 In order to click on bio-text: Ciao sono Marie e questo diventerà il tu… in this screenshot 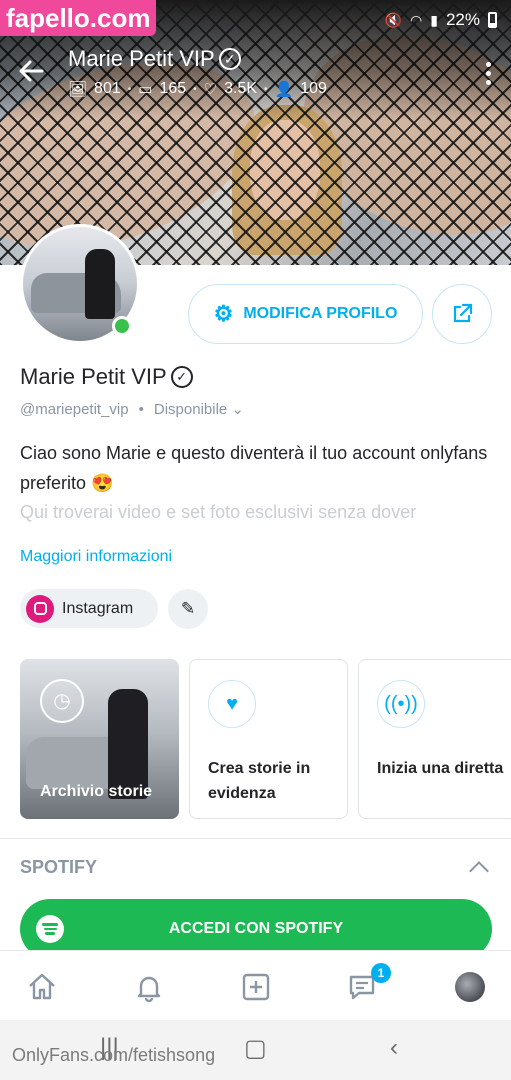, I will do `click(254, 468)`.